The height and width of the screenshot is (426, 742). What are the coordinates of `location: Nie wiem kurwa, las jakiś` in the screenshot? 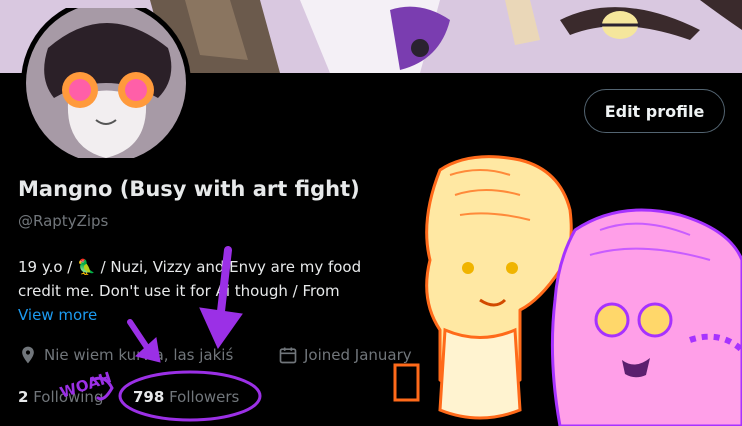 It's located at (125, 355).